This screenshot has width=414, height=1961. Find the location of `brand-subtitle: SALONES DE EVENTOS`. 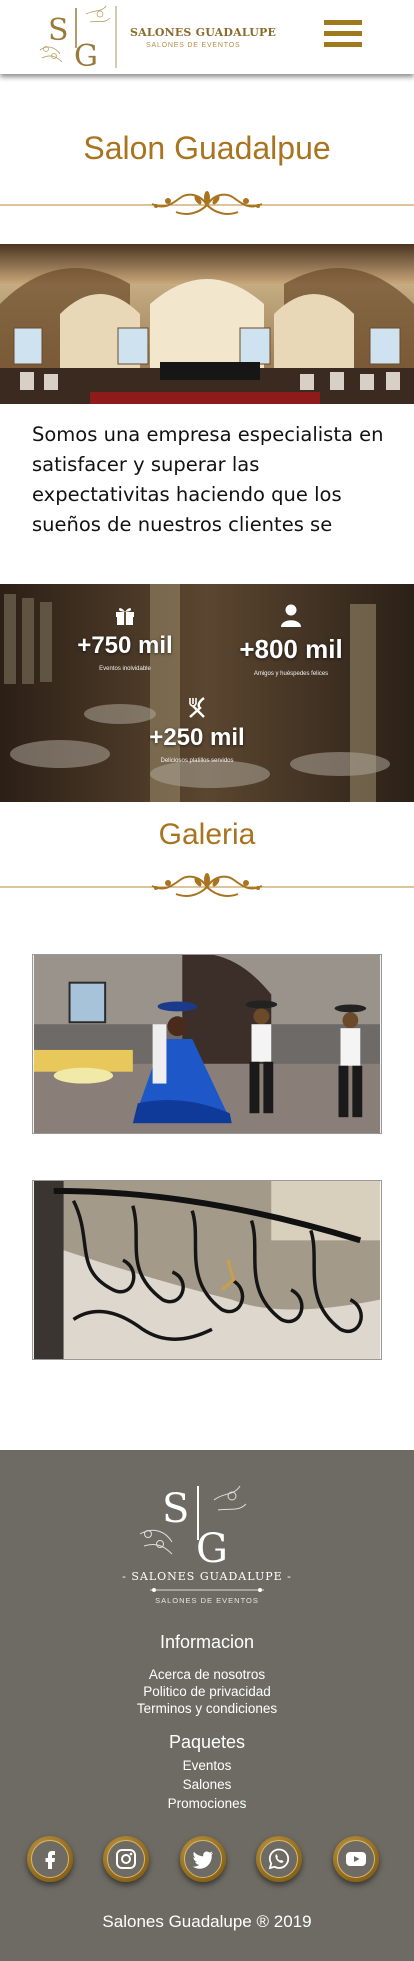

brand-subtitle: SALONES DE EVENTOS is located at coordinates (193, 45).